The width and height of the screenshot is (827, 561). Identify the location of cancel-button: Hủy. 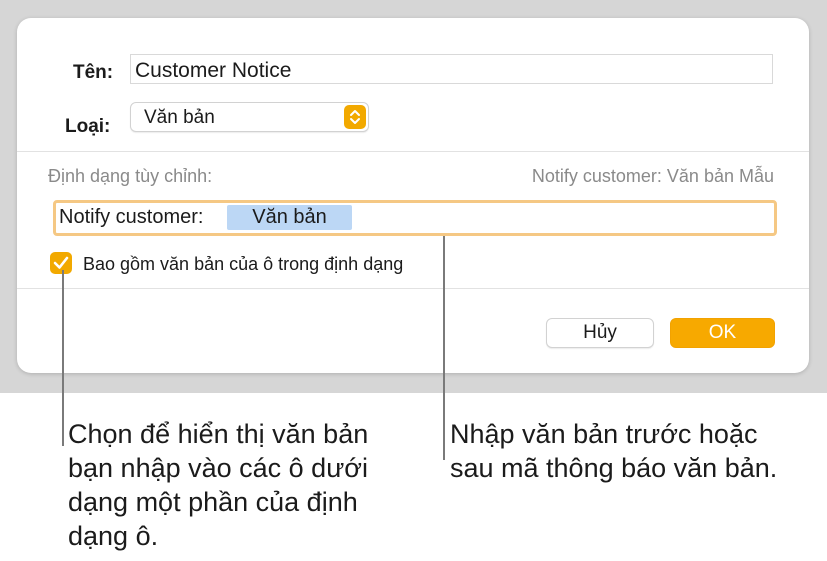
(600, 333).